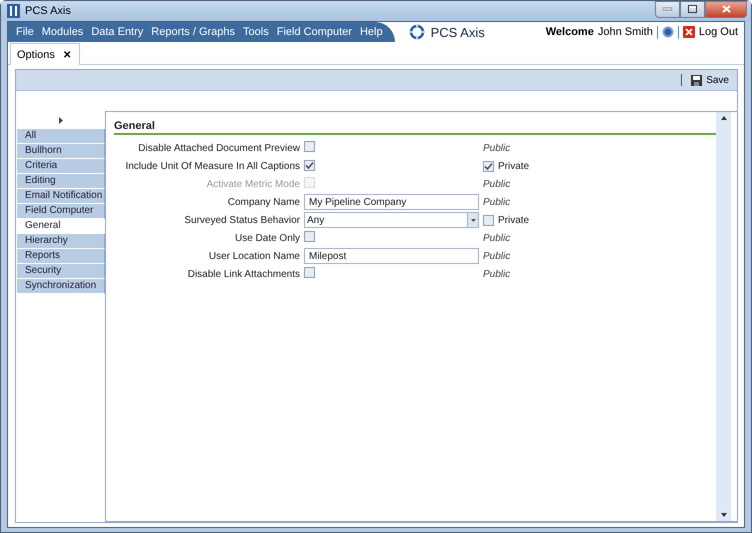 This screenshot has height=533, width=752. What do you see at coordinates (391, 220) in the screenshot?
I see `dropdown-field: Any` at bounding box center [391, 220].